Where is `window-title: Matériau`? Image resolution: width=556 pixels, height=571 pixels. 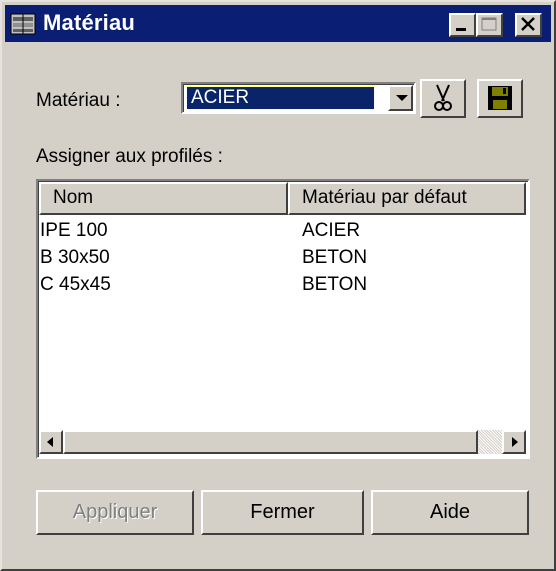 window-title: Matériau is located at coordinates (89, 22).